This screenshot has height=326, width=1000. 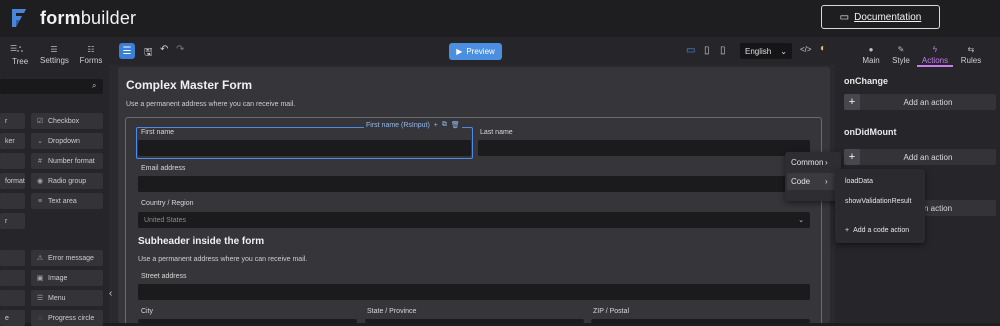 I want to click on menu-item-common: Common, so click(x=807, y=162).